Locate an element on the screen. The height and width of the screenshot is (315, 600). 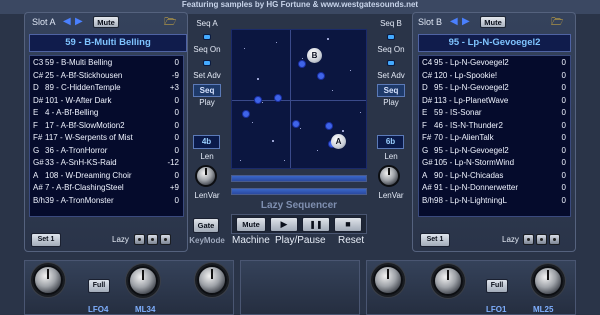
xy-pad: B A is located at coordinates (299, 99).